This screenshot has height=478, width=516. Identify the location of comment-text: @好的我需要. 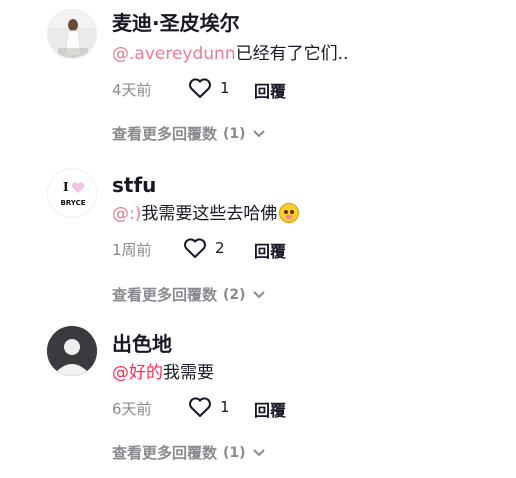
(163, 373).